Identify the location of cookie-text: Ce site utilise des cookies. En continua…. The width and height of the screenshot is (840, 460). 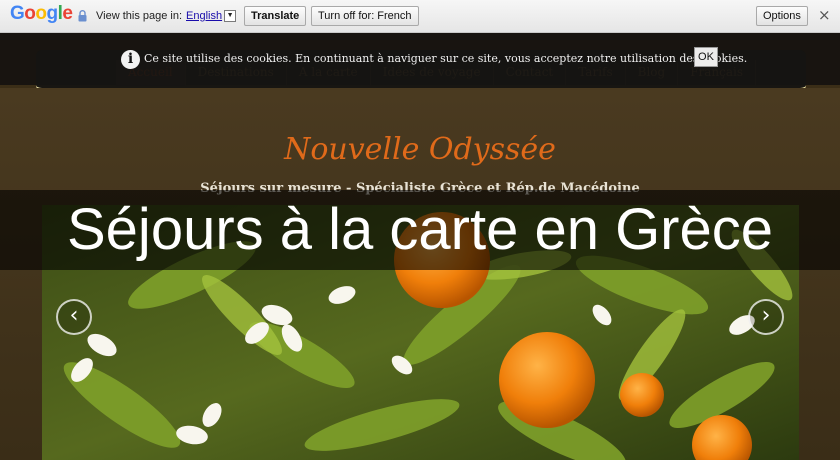
(446, 58).